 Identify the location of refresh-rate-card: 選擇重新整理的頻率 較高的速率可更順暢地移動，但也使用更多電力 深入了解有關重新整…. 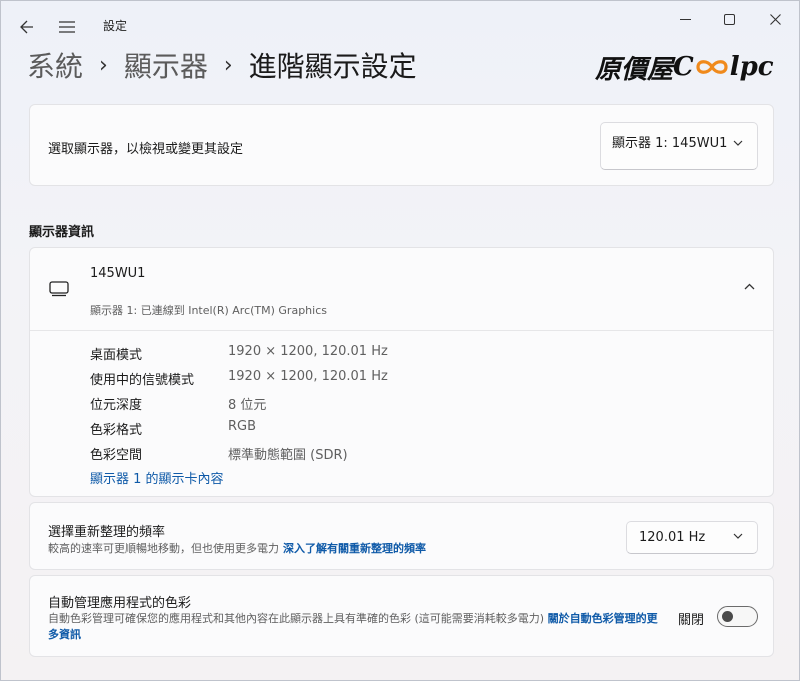
(401, 536).